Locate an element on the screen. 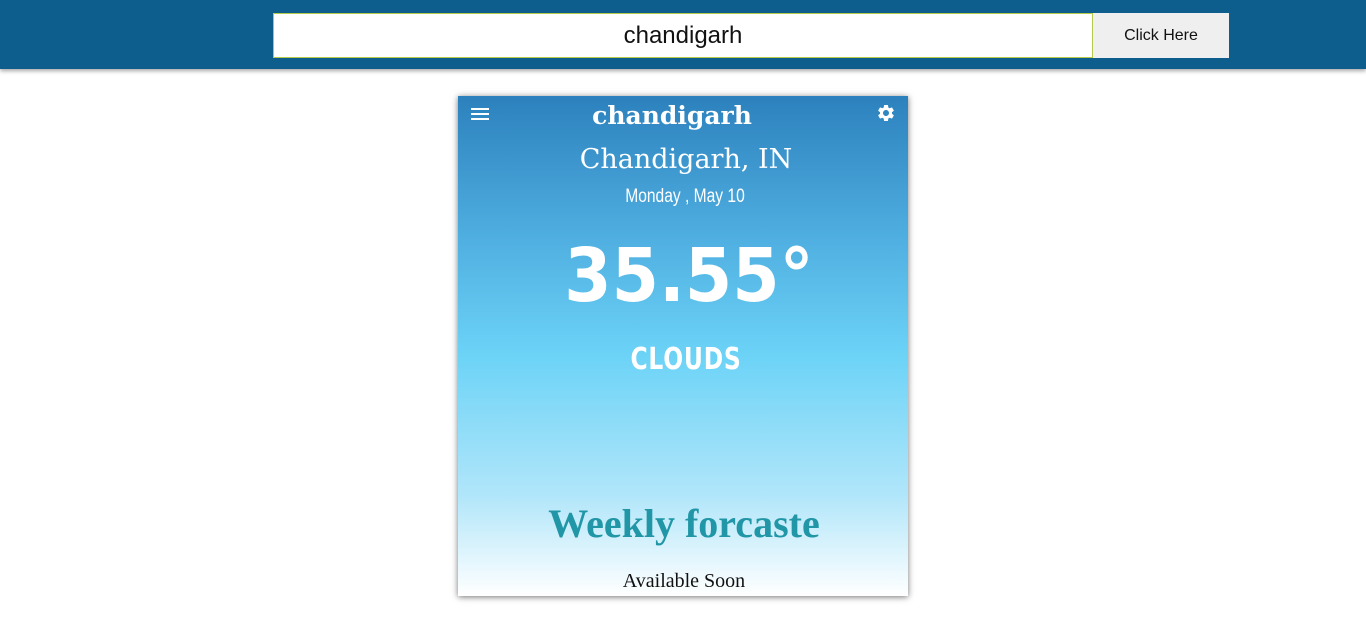 The width and height of the screenshot is (1366, 619). gear-icon is located at coordinates (886, 113).